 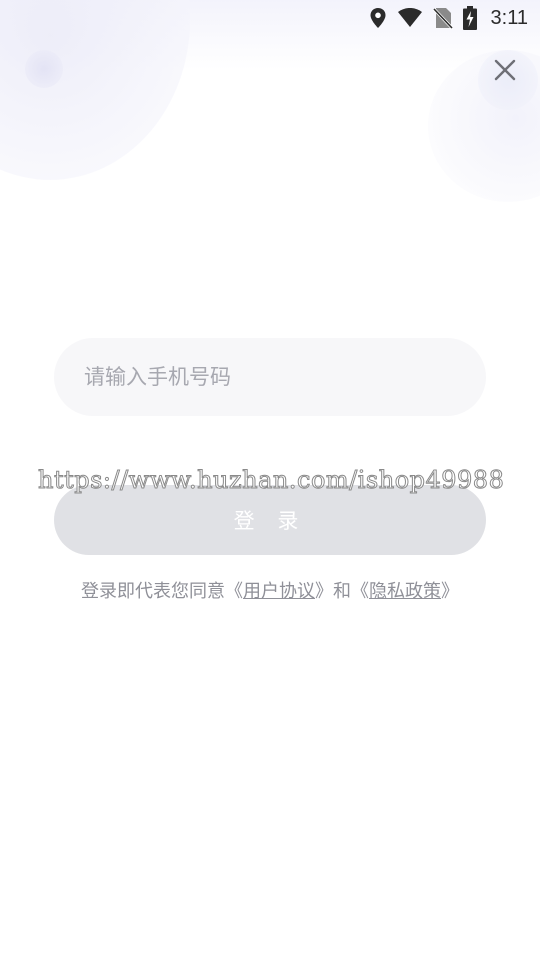 I want to click on watermark-text: https://www.huzhan.com/ishop49988, so click(x=271, y=480).